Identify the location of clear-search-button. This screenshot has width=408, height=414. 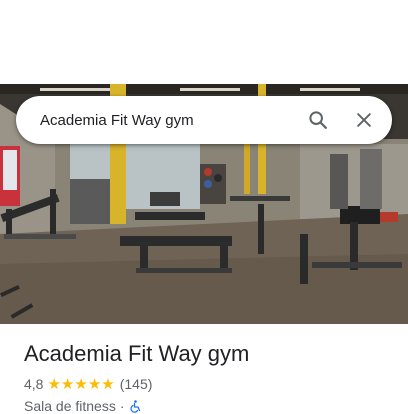
(364, 120).